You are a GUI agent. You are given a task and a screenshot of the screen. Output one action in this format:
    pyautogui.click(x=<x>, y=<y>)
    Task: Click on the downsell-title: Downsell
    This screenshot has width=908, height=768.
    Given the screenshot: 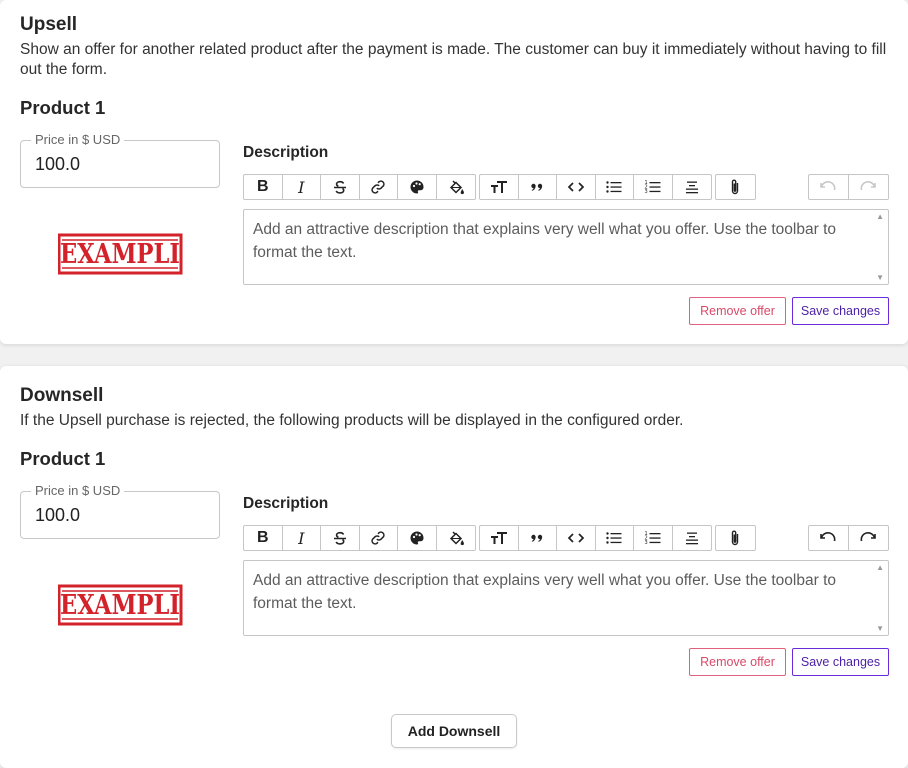 What is the action you would take?
    pyautogui.click(x=62, y=395)
    